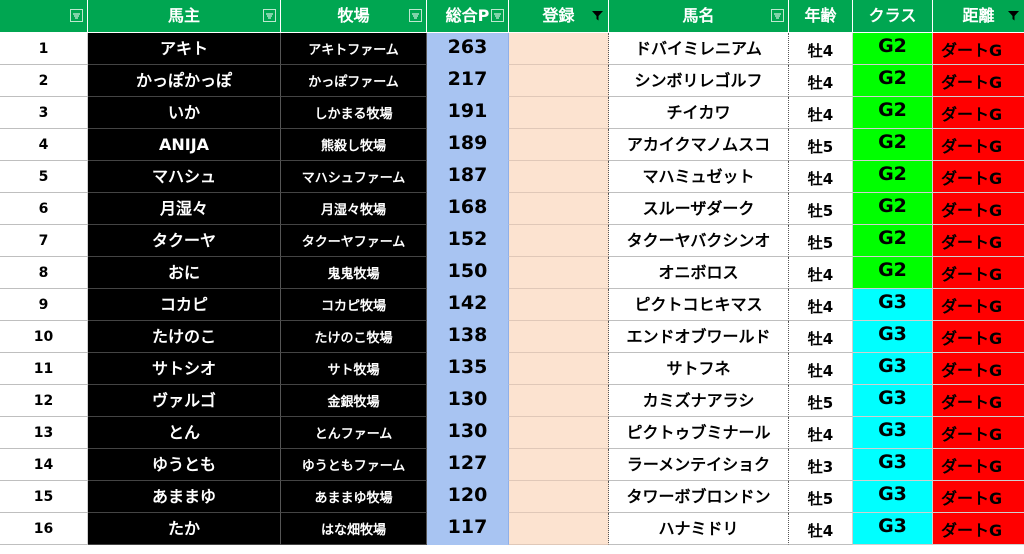 The image size is (1024, 554). Describe the element at coordinates (468, 209) in the screenshot. I see `points-cell: 168` at that location.